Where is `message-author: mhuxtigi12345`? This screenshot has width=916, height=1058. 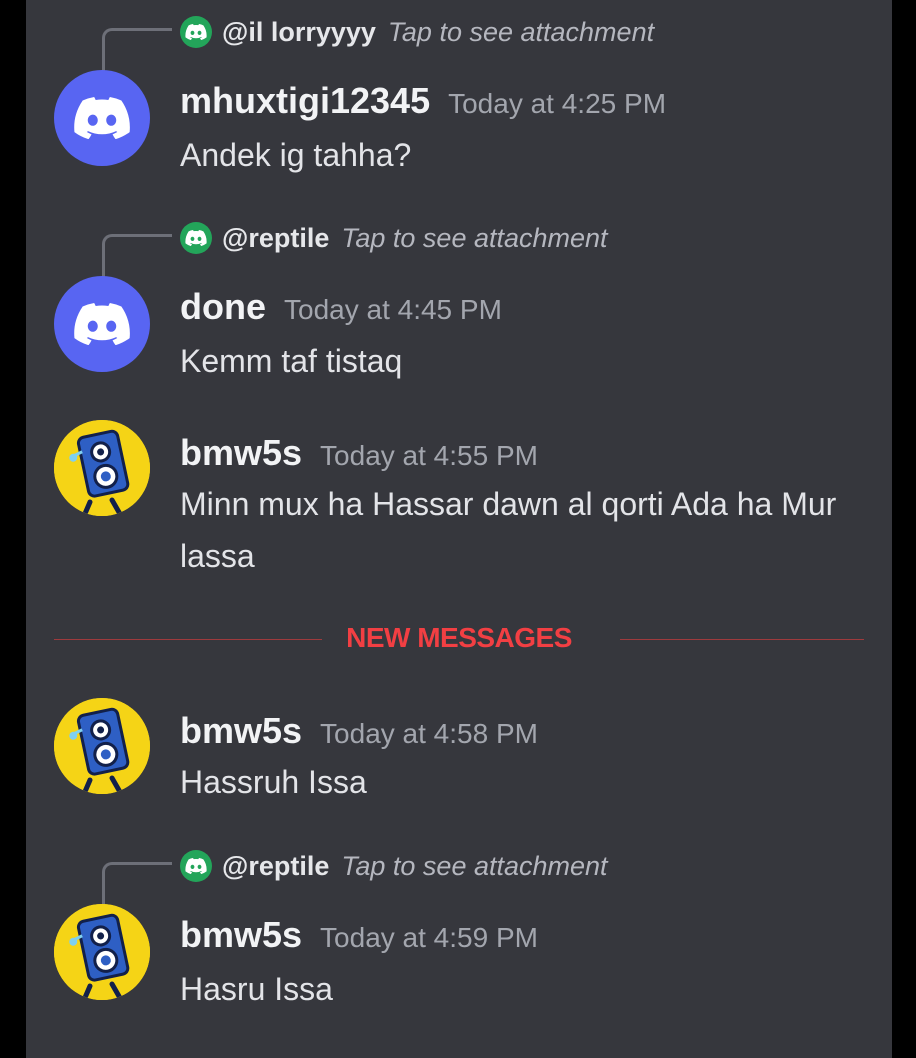 message-author: mhuxtigi12345 is located at coordinates (305, 100).